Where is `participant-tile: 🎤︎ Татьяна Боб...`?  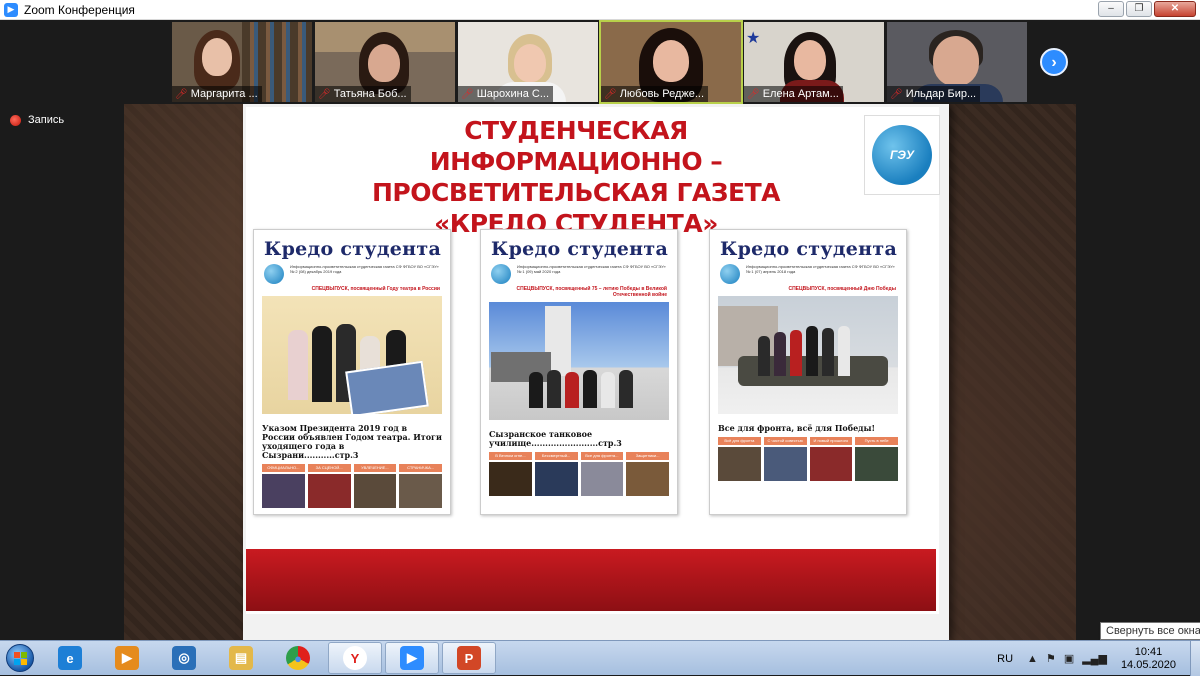
participant-tile: 🎤︎ Татьяна Боб... is located at coordinates (385, 62).